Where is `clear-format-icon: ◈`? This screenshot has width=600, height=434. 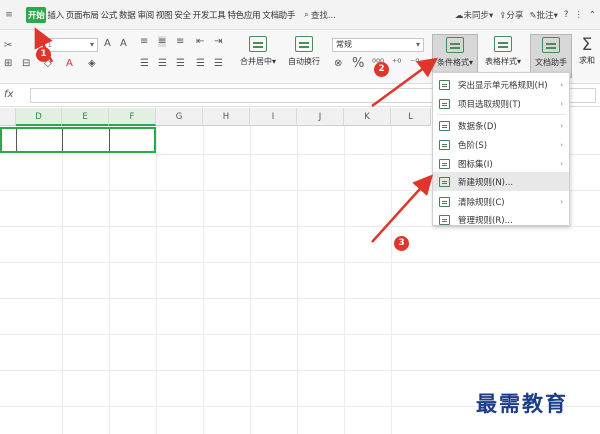
clear-format-icon: ◈ is located at coordinates (92, 63).